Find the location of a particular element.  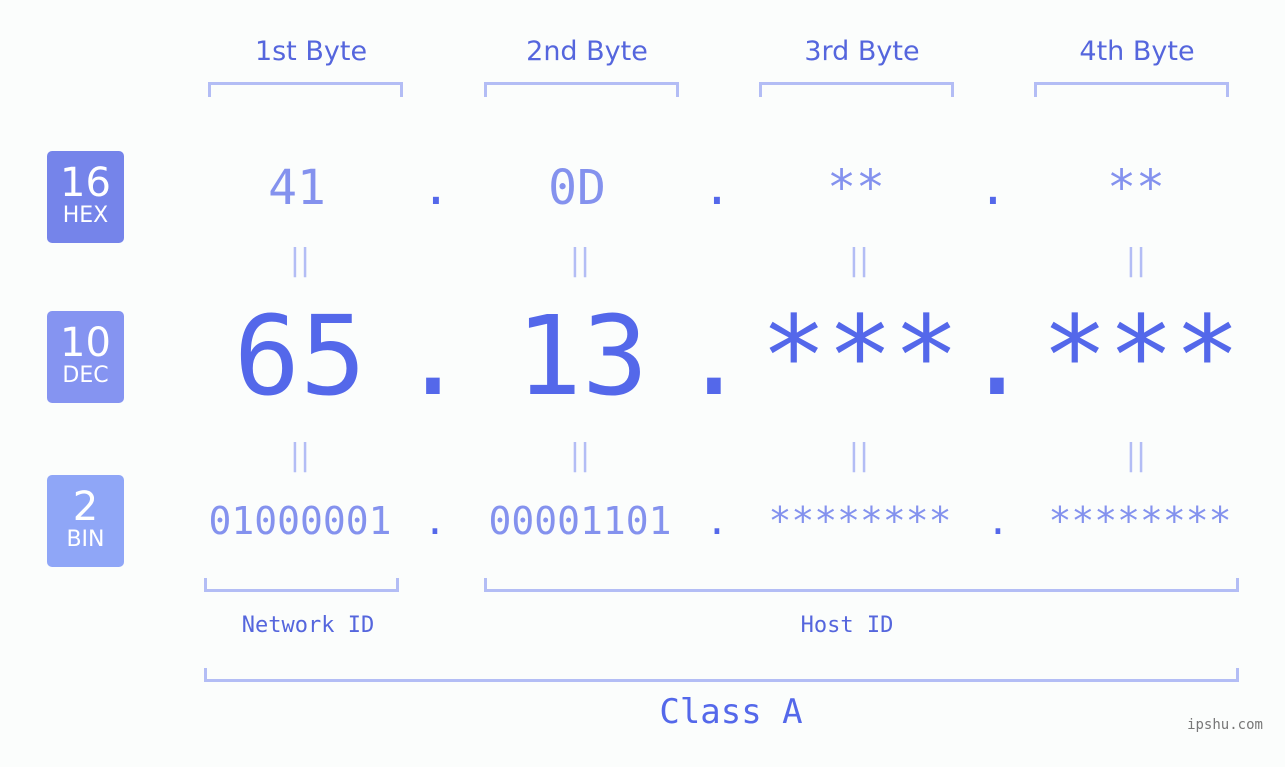

hex-byte-4: ** is located at coordinates (1136, 188).